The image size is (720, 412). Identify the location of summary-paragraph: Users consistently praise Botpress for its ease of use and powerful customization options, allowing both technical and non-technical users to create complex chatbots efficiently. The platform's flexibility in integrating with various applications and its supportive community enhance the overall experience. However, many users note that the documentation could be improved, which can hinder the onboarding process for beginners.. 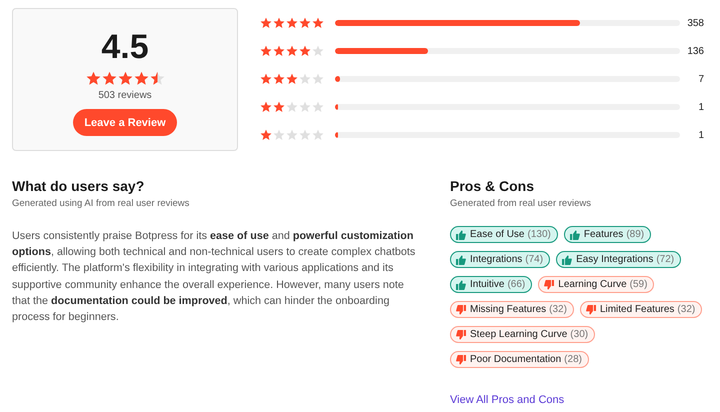
(214, 277).